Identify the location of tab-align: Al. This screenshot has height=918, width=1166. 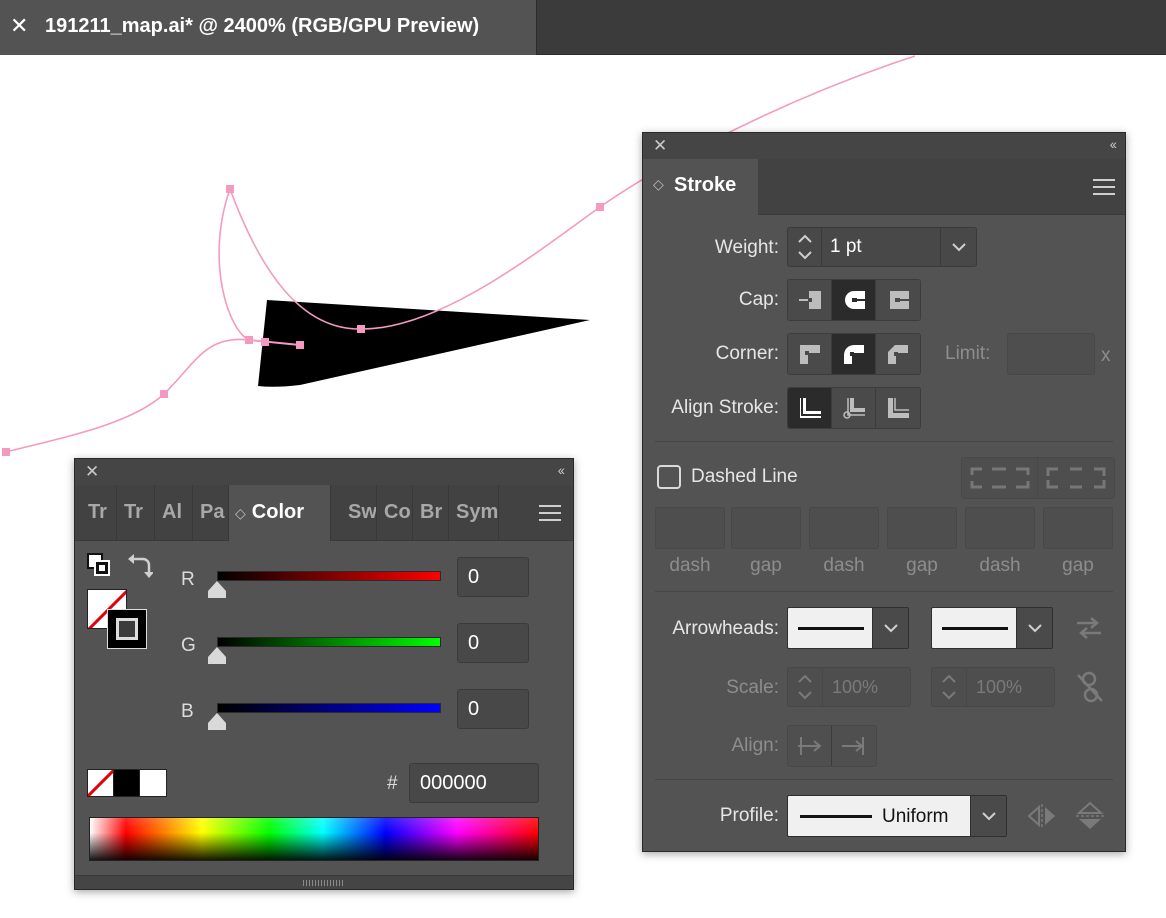
(174, 513).